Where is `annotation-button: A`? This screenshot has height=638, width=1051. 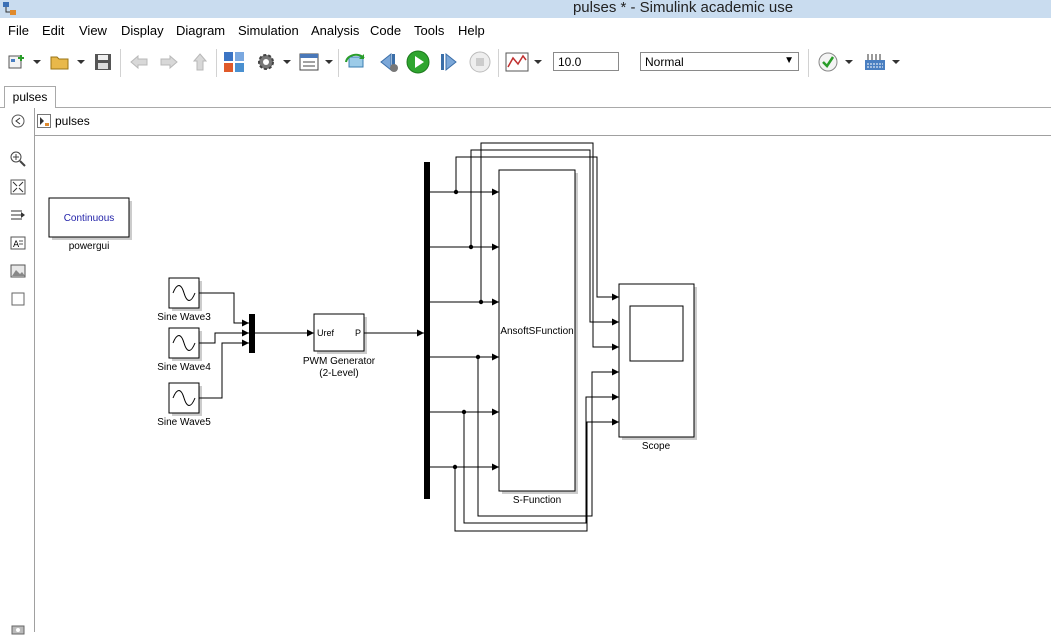
annotation-button: A is located at coordinates (18, 243).